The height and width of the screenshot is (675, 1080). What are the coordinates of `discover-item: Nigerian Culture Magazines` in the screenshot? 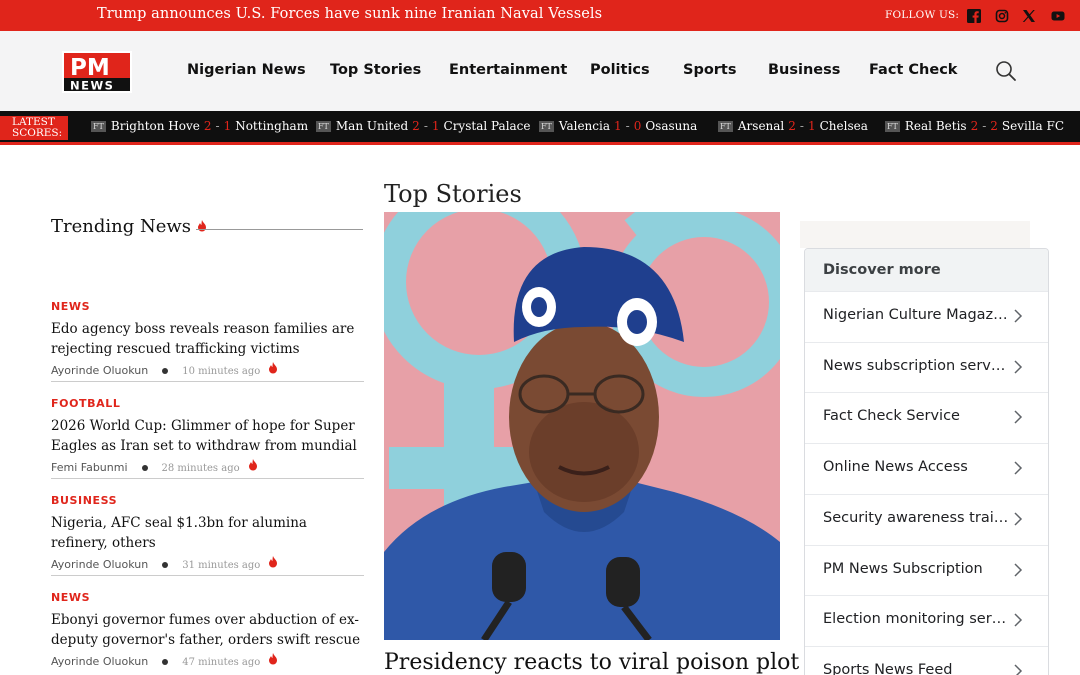 It's located at (926, 316).